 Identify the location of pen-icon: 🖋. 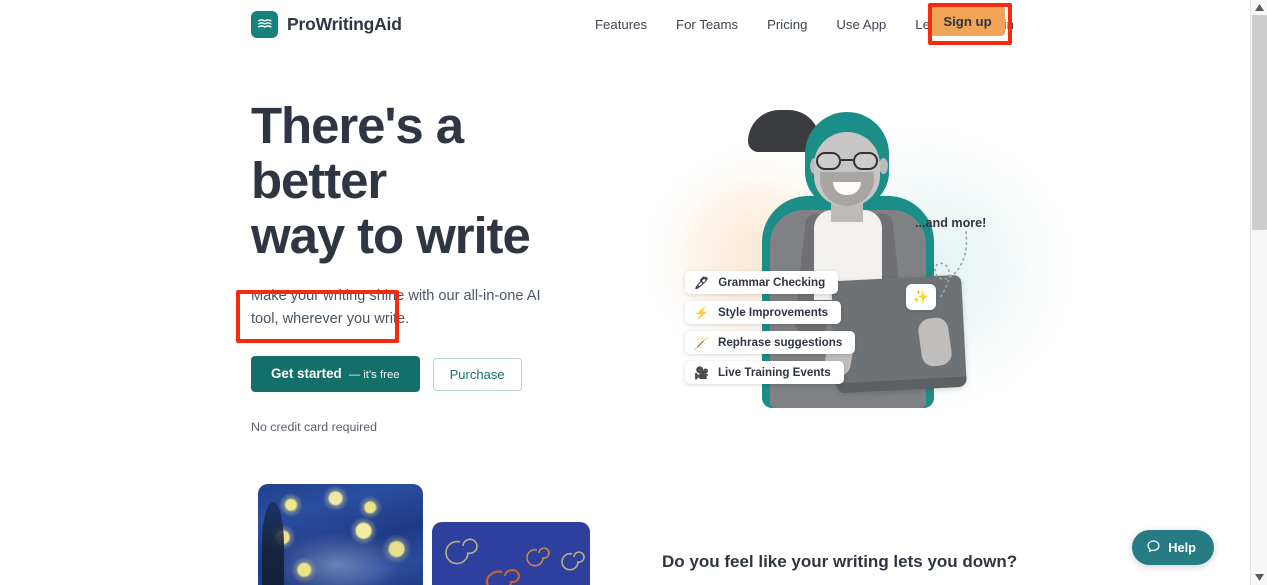
(702, 282).